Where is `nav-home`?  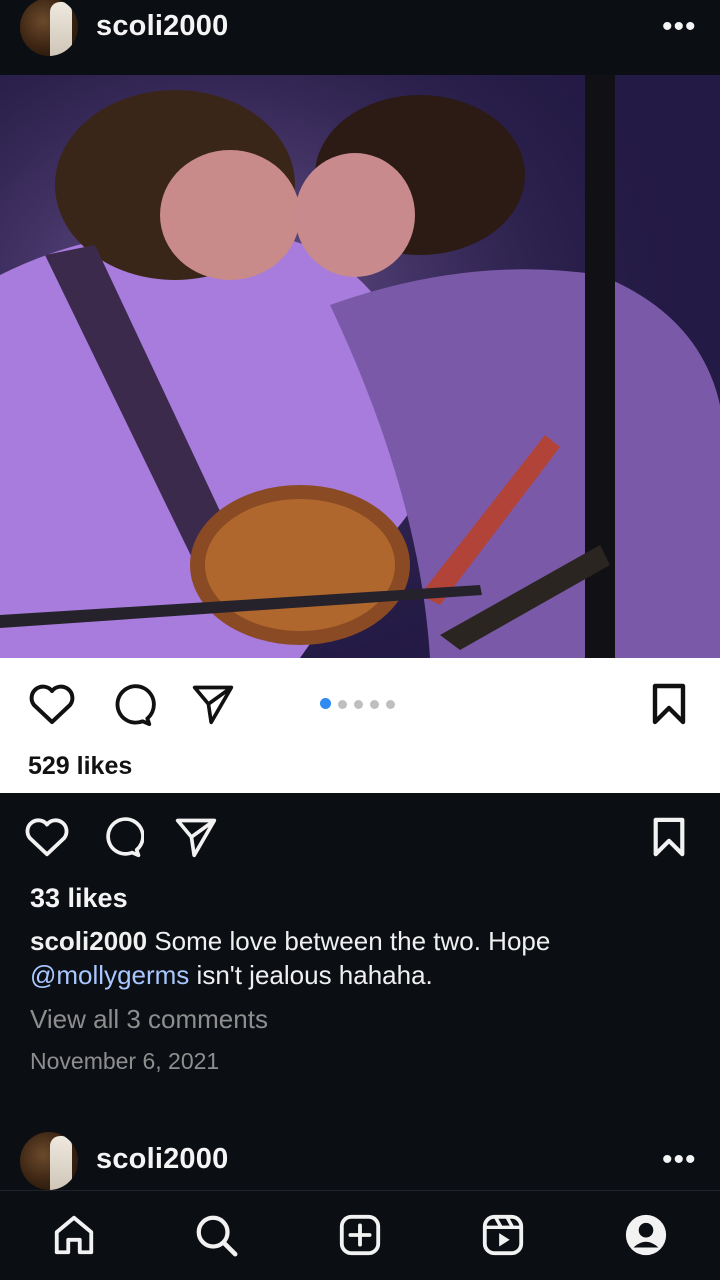 nav-home is located at coordinates (74, 1235).